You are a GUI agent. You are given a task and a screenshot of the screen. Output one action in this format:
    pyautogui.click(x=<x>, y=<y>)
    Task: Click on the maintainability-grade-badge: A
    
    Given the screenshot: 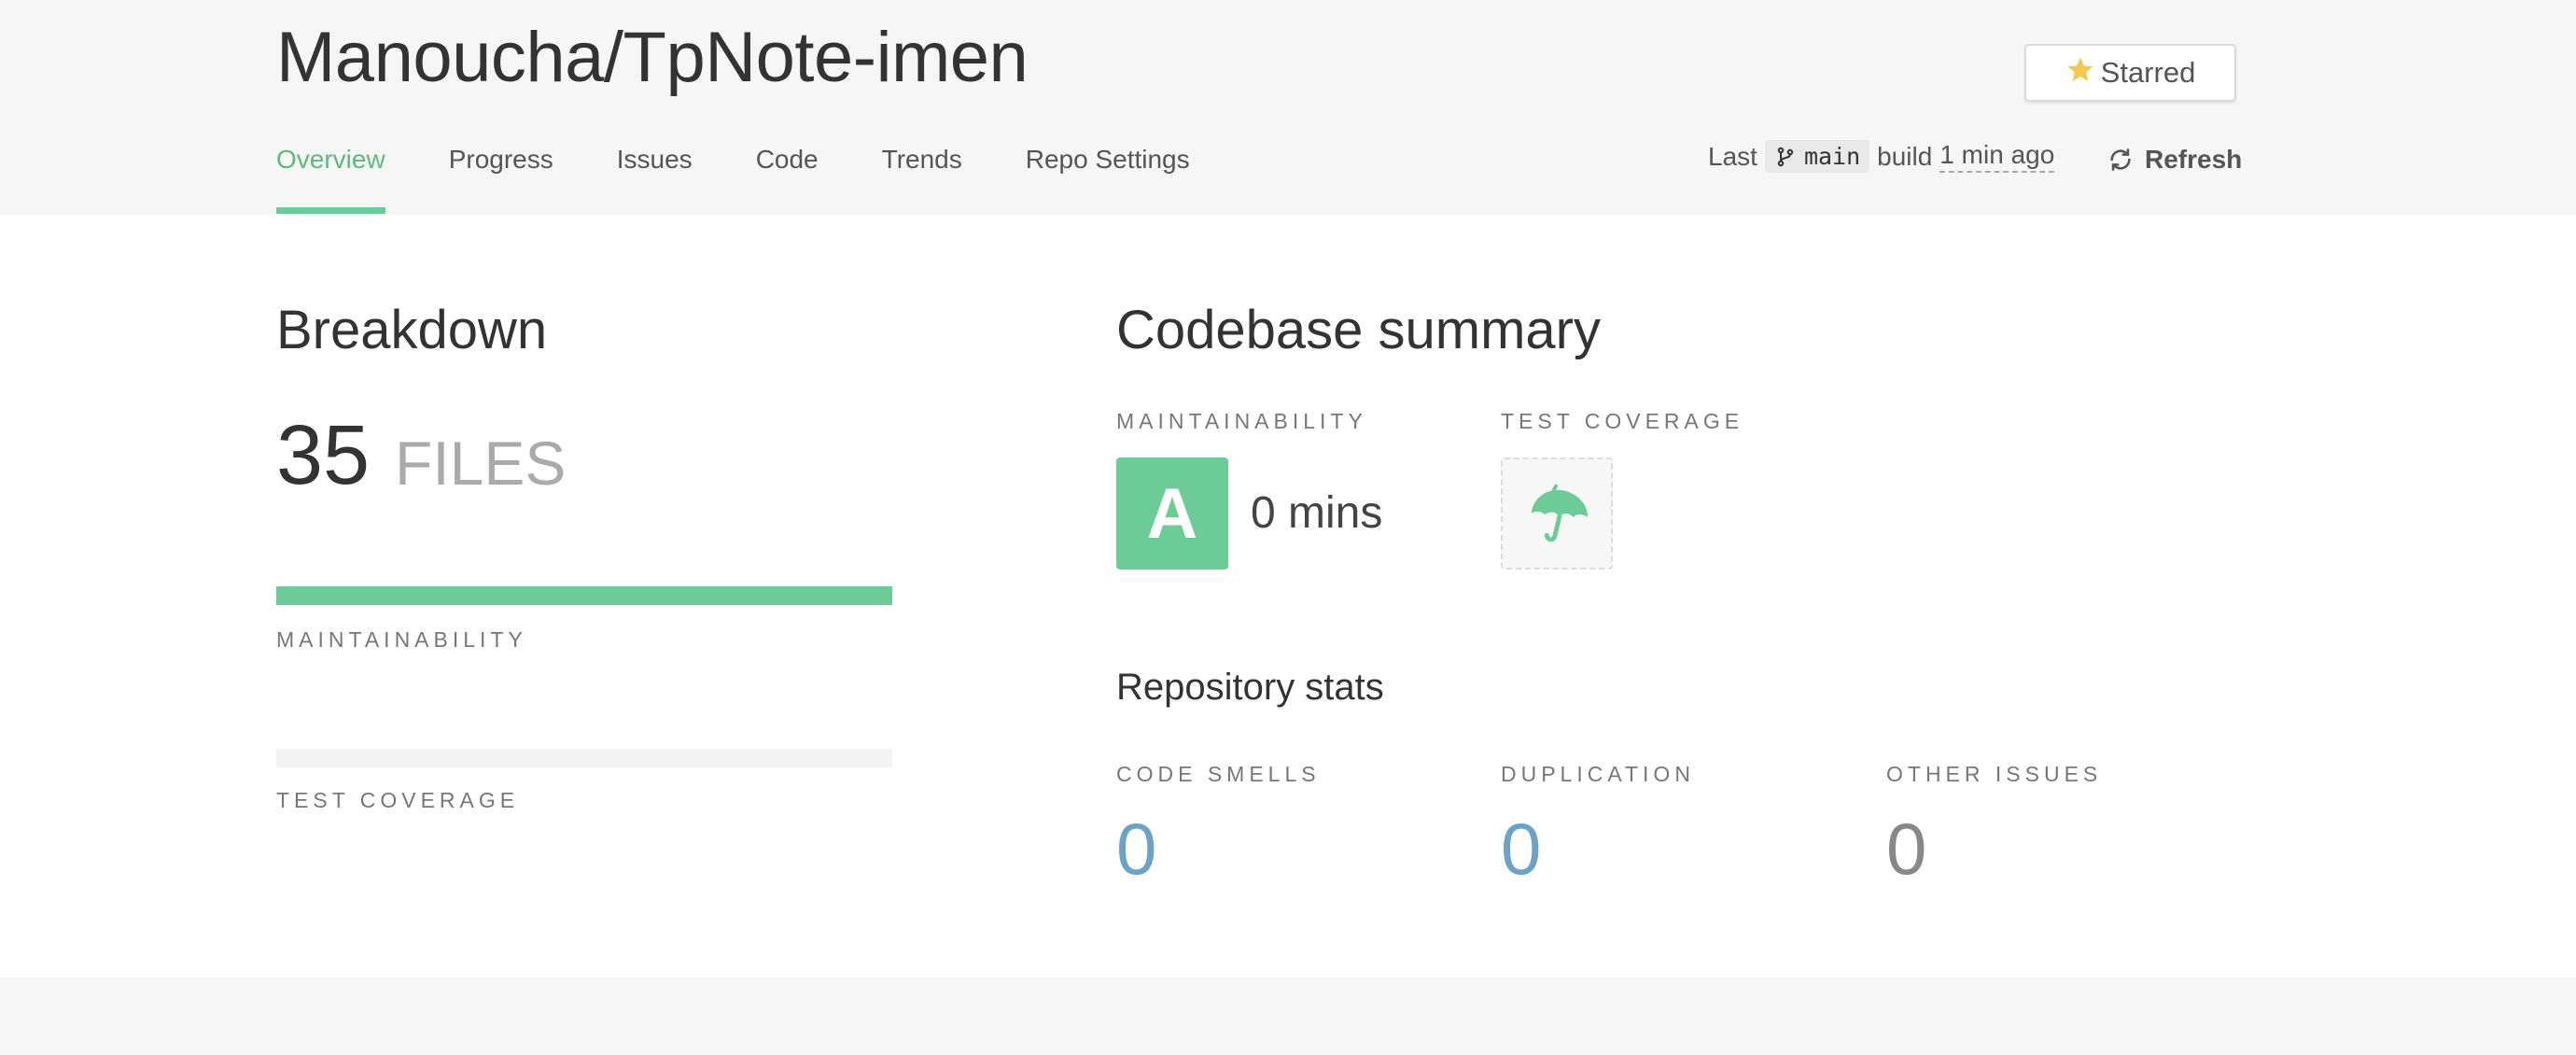 What is the action you would take?
    pyautogui.click(x=1172, y=513)
    